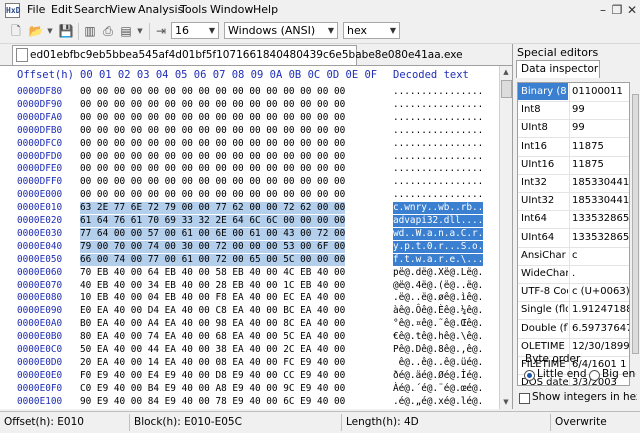  I want to click on inspector-row: UInt16 11875, so click(573, 165).